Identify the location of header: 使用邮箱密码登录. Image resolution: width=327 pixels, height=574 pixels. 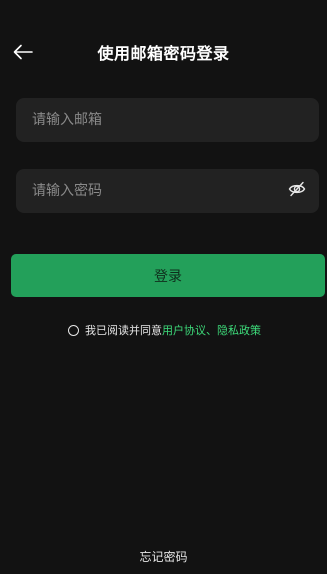
(163, 54).